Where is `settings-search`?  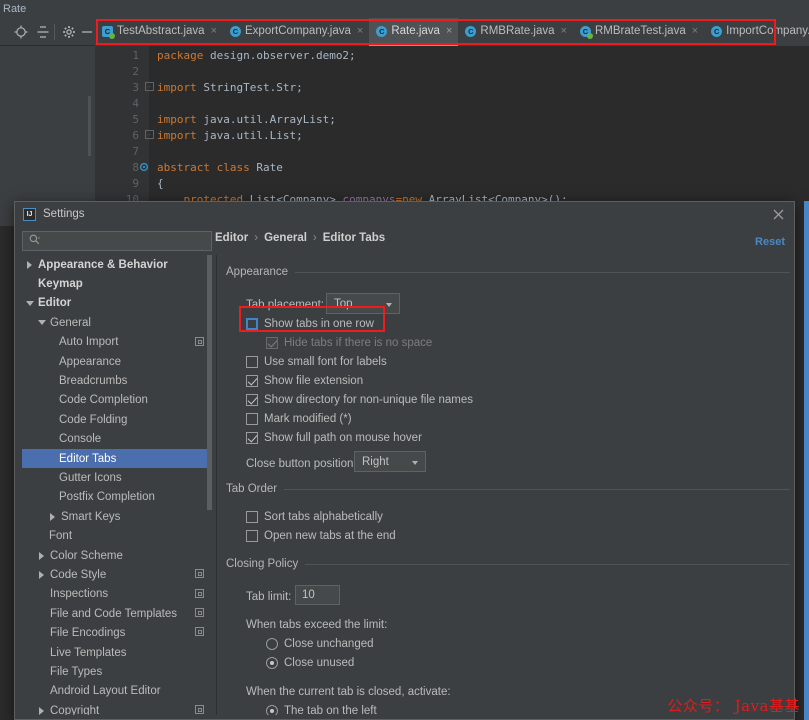 settings-search is located at coordinates (117, 241).